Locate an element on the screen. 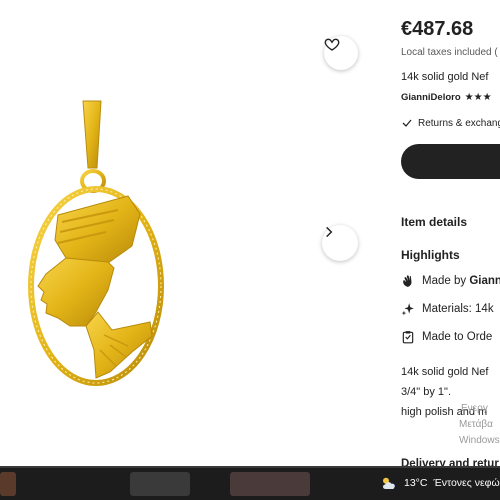 This screenshot has width=500, height=500. hand-wave-icon is located at coordinates (407, 281).